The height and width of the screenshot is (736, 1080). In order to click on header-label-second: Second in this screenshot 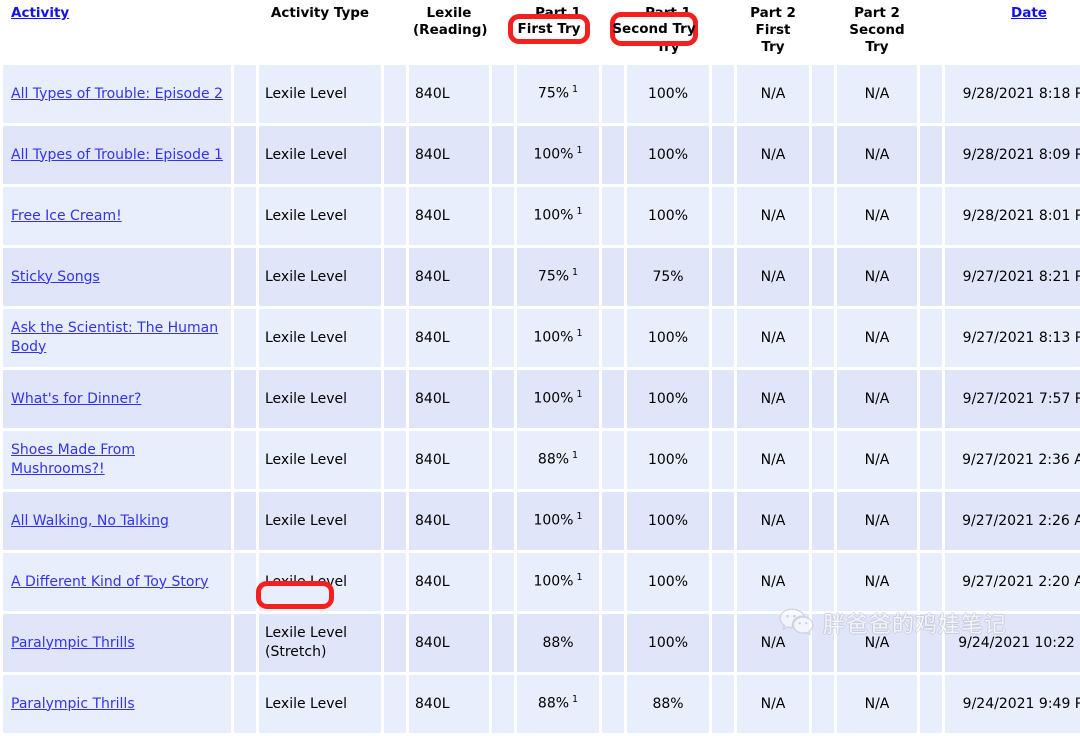, I will do `click(877, 29)`.